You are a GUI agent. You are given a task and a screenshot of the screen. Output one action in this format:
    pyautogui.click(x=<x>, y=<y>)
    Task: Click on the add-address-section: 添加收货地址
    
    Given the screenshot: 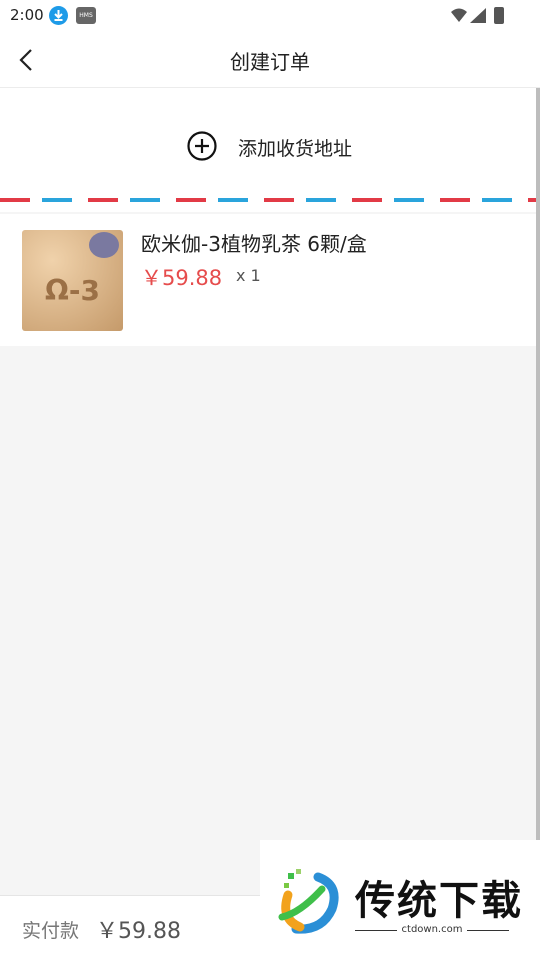 What is the action you would take?
    pyautogui.click(x=270, y=150)
    